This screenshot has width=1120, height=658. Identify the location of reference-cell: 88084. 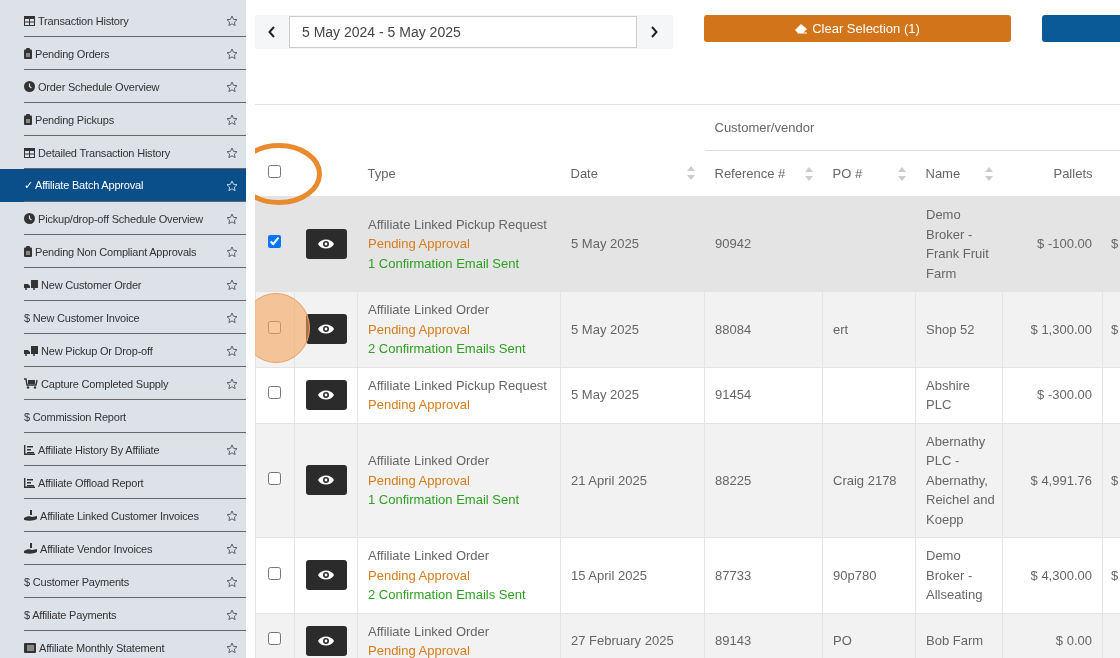
(733, 329).